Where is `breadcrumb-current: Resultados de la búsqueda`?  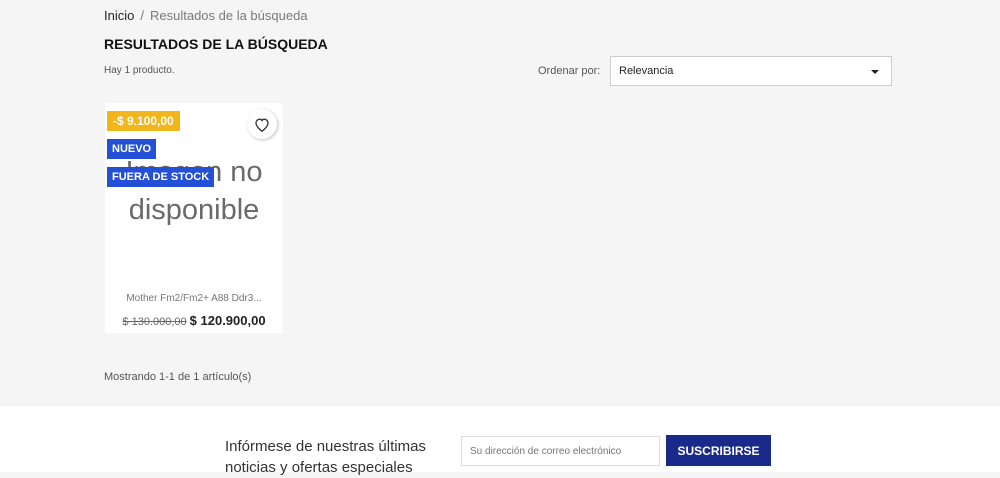
breadcrumb-current: Resultados de la búsqueda is located at coordinates (228, 15).